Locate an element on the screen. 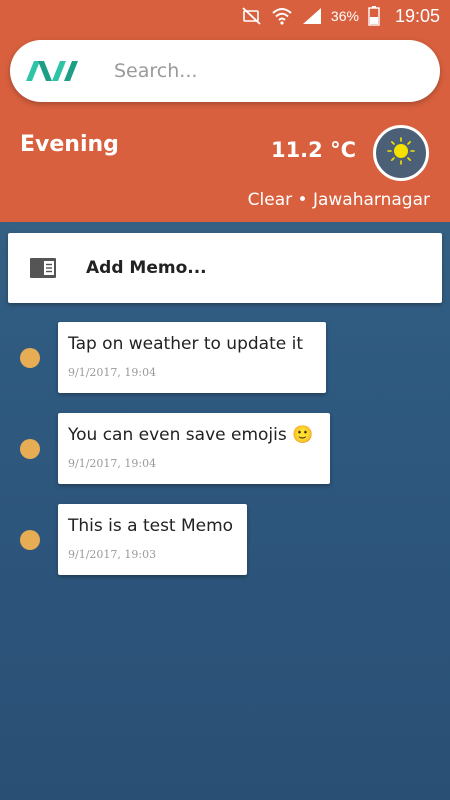 The image size is (450, 800). clock: 19:05 is located at coordinates (417, 15).